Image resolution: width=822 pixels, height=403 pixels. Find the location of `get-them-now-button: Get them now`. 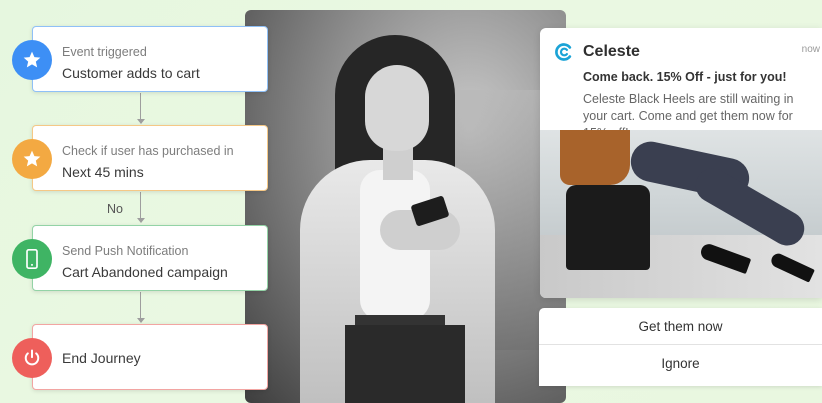

get-them-now-button: Get them now is located at coordinates (680, 326).